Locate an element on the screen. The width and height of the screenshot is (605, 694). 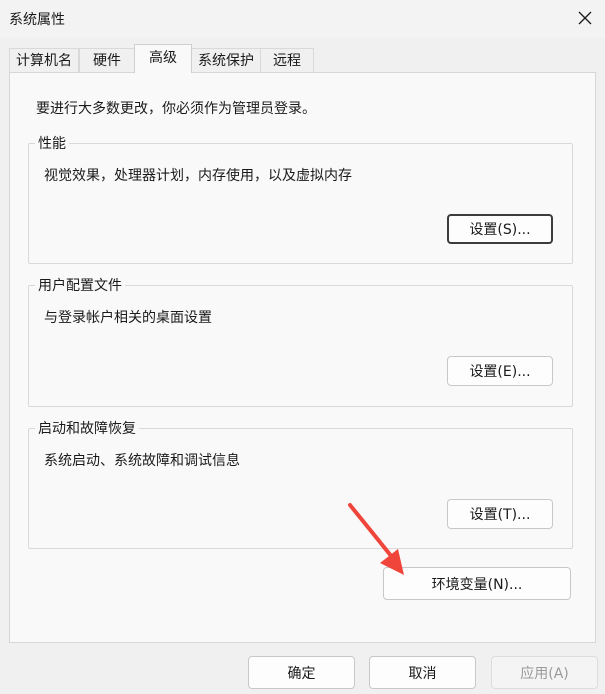
tab-label: 硬件 is located at coordinates (107, 61).